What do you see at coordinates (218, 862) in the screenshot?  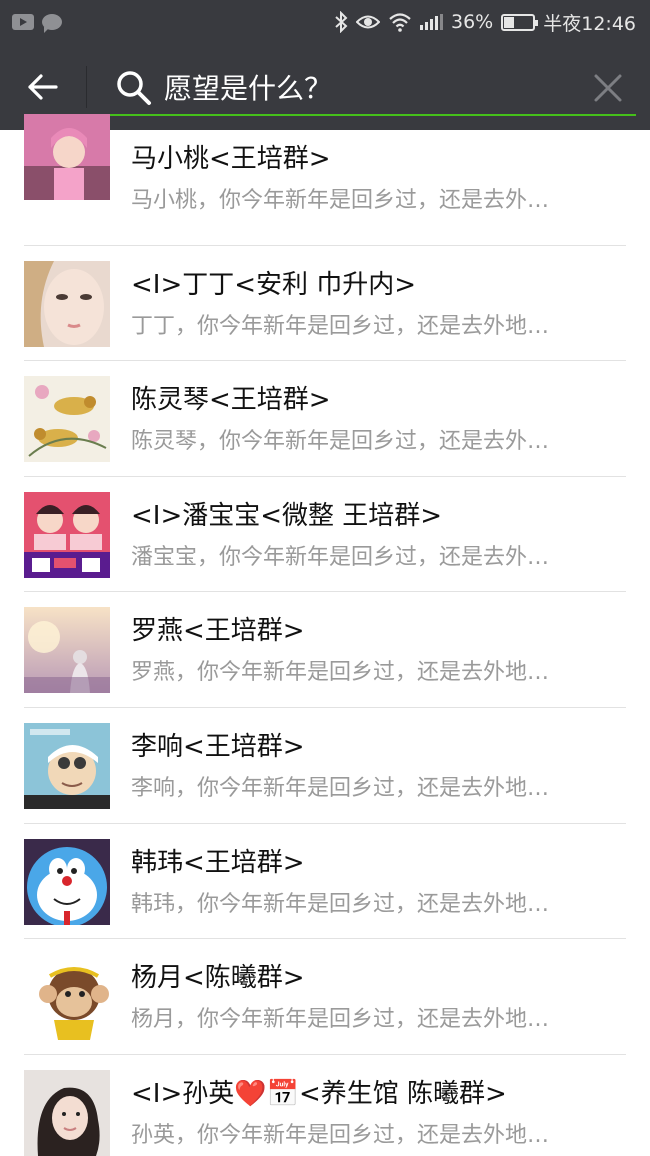 I see `result-title: 韩玮<王培群>` at bounding box center [218, 862].